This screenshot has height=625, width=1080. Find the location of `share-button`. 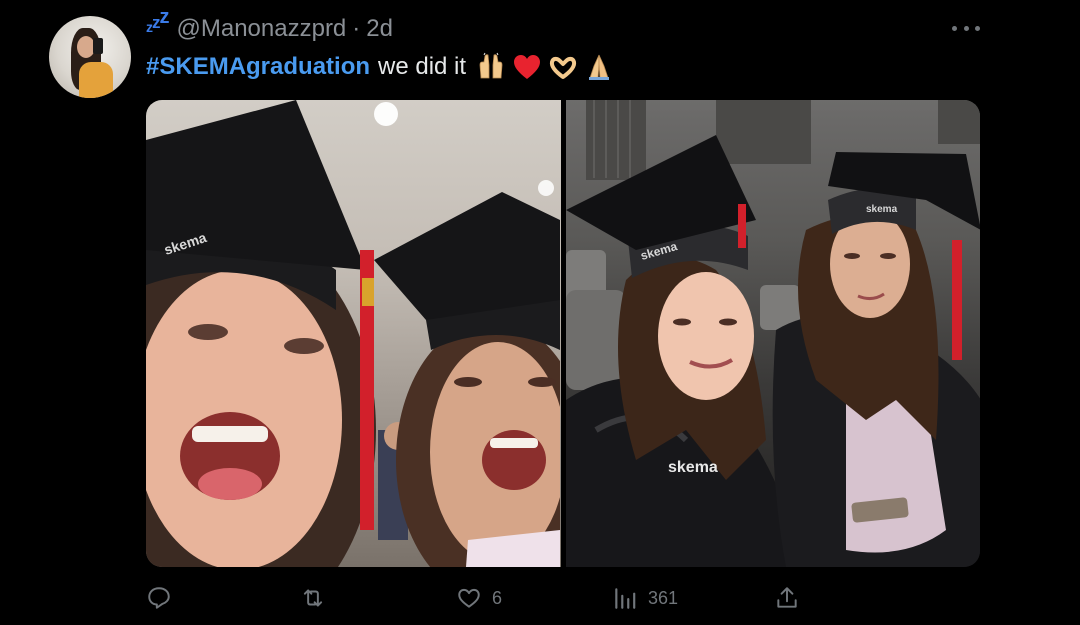

share-button is located at coordinates (792, 598).